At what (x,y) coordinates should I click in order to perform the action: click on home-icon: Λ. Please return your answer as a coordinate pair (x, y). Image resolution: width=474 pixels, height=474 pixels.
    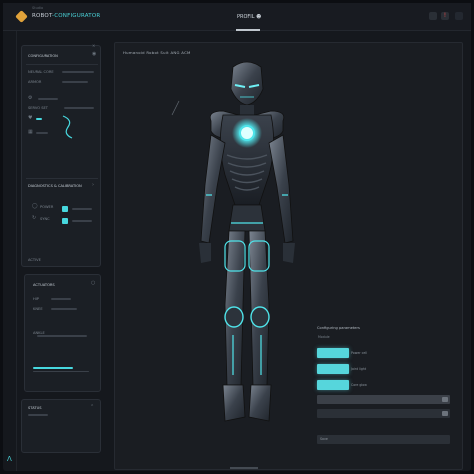
    Looking at the image, I should click on (9, 459).